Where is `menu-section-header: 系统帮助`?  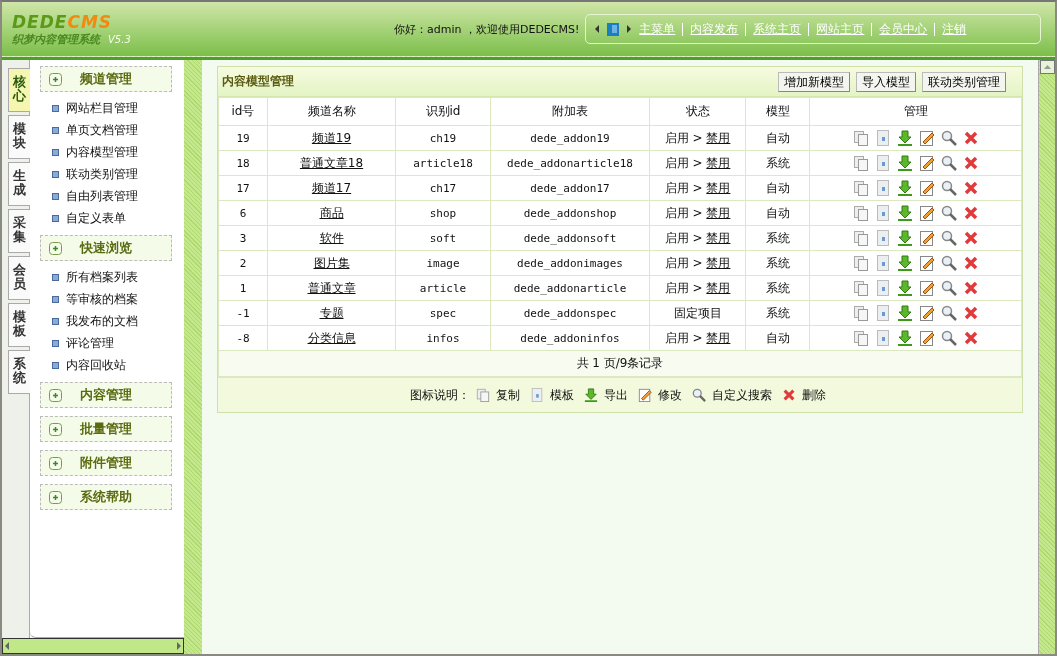 menu-section-header: 系统帮助 is located at coordinates (106, 497).